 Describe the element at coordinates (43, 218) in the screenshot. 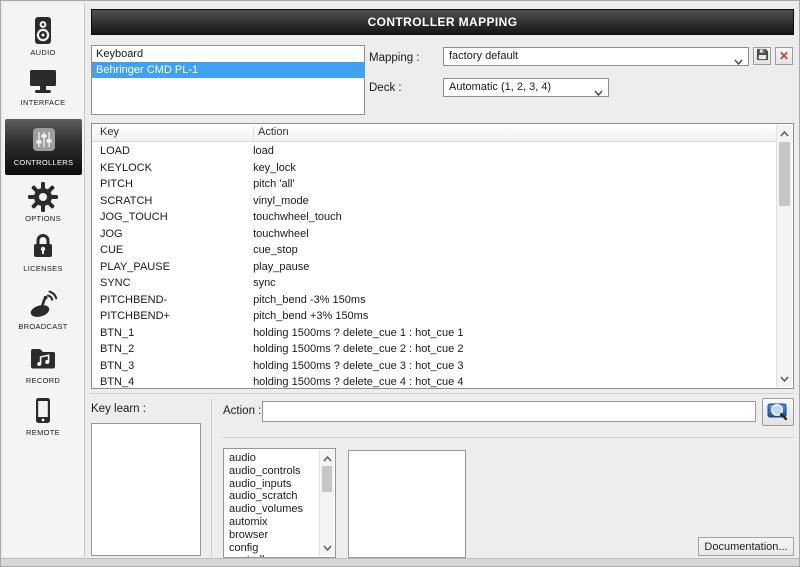

I see `sidebar-item-label: OPTIONS` at that location.